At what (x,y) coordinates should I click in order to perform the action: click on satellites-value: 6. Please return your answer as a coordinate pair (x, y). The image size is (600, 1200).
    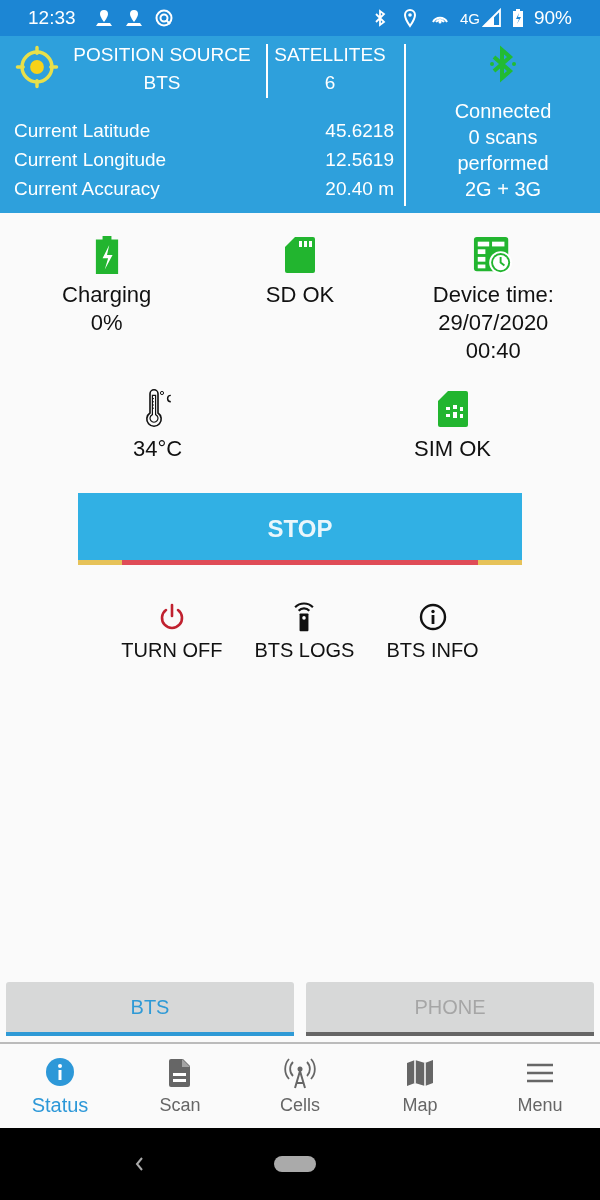
    Looking at the image, I should click on (330, 83).